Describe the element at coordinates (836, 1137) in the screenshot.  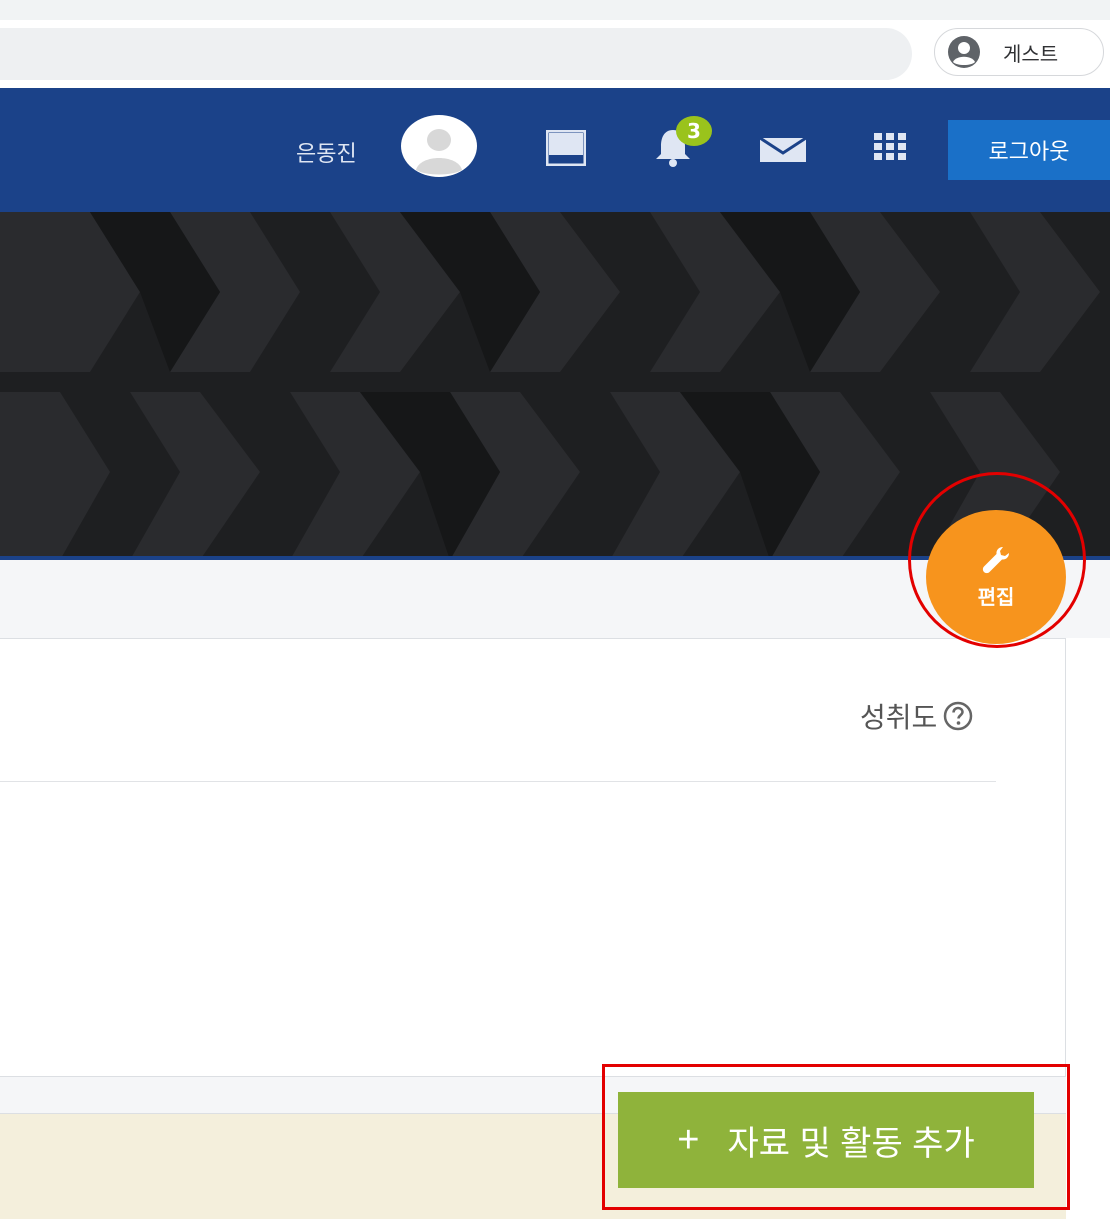
I see `add-button-highlight-box` at that location.